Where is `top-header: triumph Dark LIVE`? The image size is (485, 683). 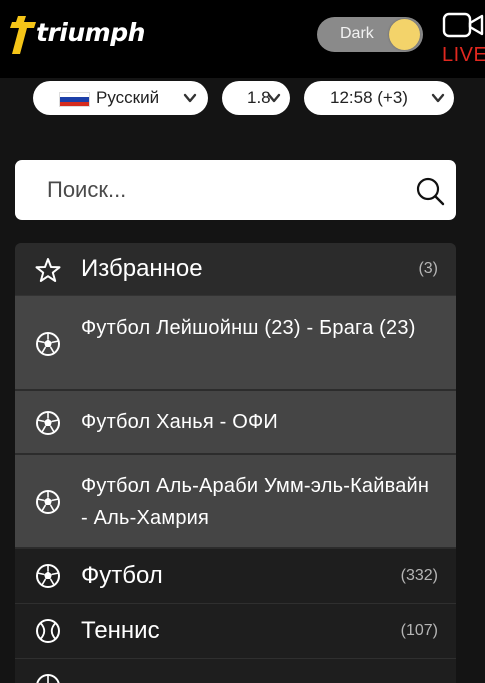
top-header: triumph Dark LIVE is located at coordinates (242, 39).